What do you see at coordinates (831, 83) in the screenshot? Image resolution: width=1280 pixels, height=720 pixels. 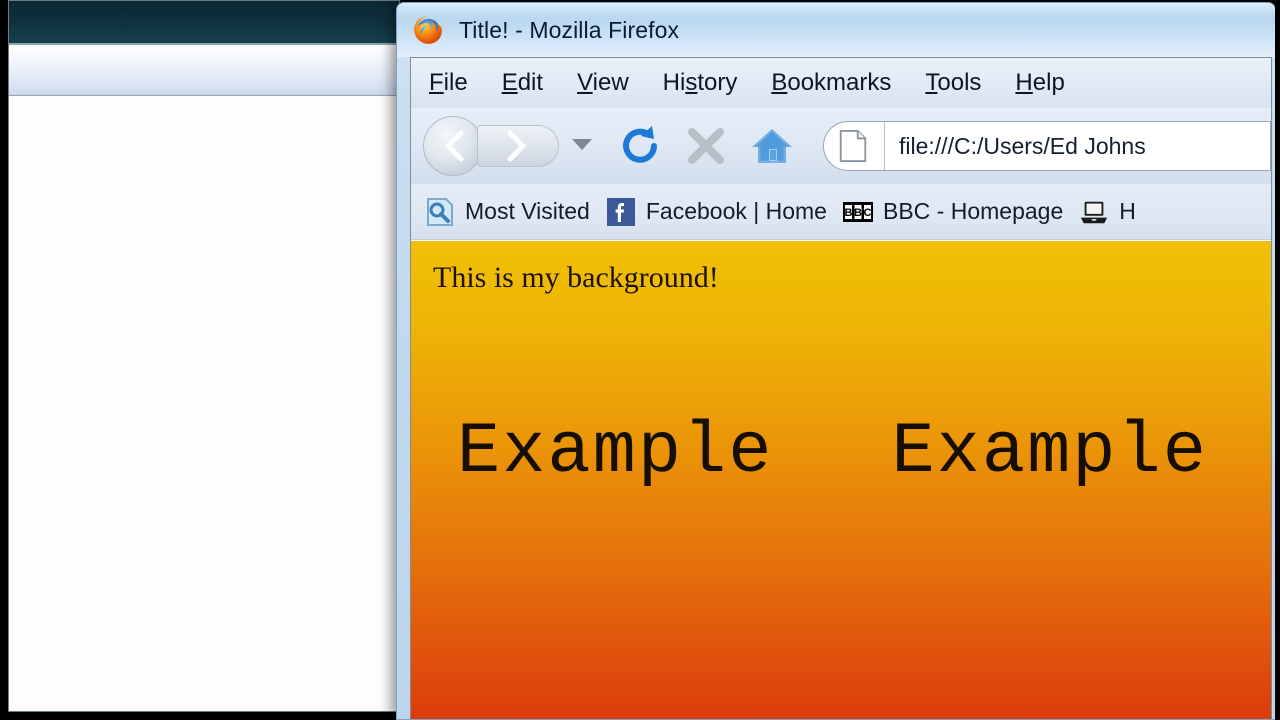 I see `menu-item-bookmarks: Bookmarks` at bounding box center [831, 83].